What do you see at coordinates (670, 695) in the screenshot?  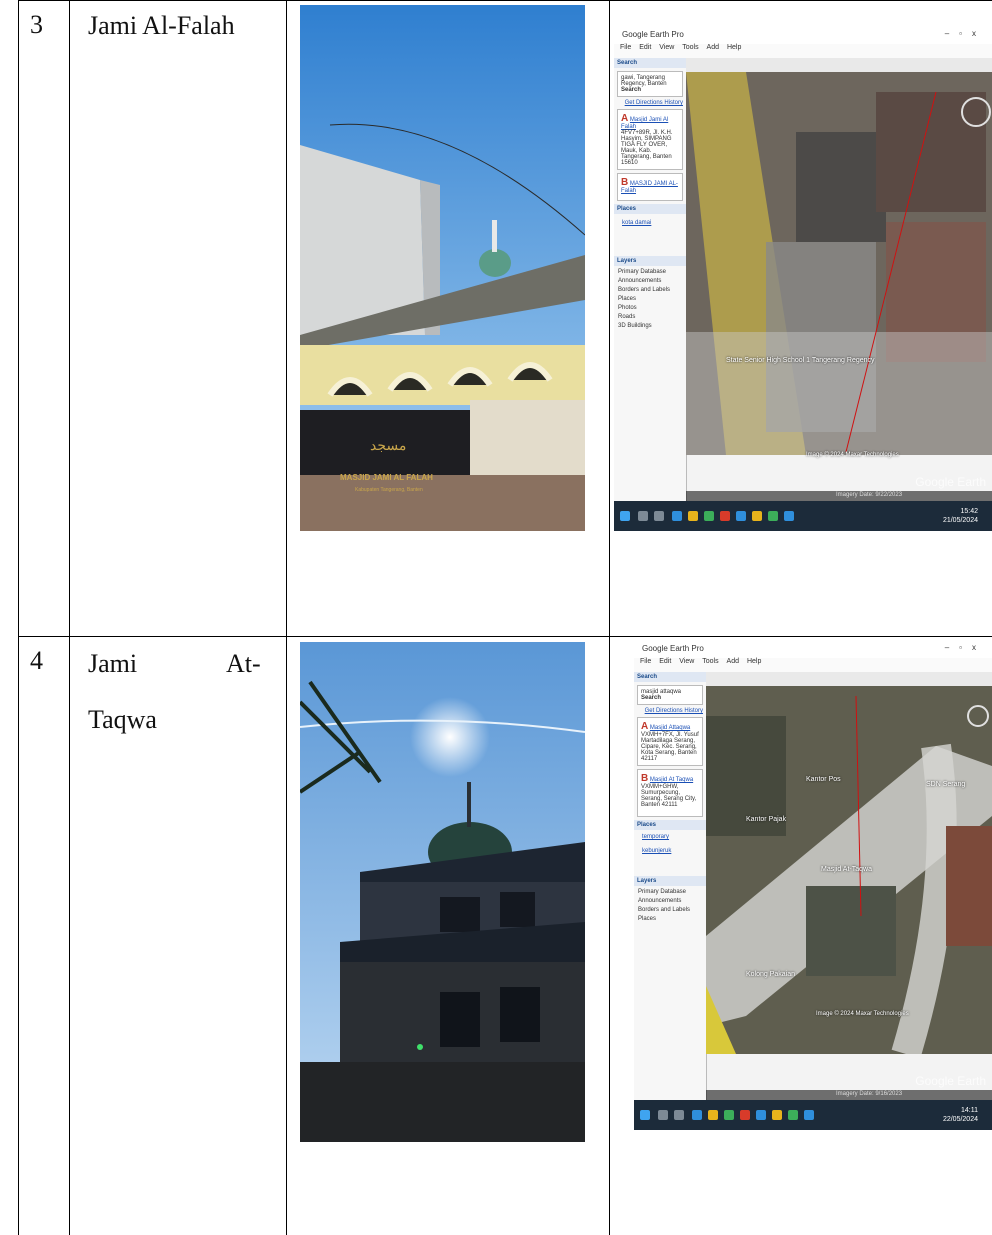 I see `search-input: masjid attaqwa Search` at bounding box center [670, 695].